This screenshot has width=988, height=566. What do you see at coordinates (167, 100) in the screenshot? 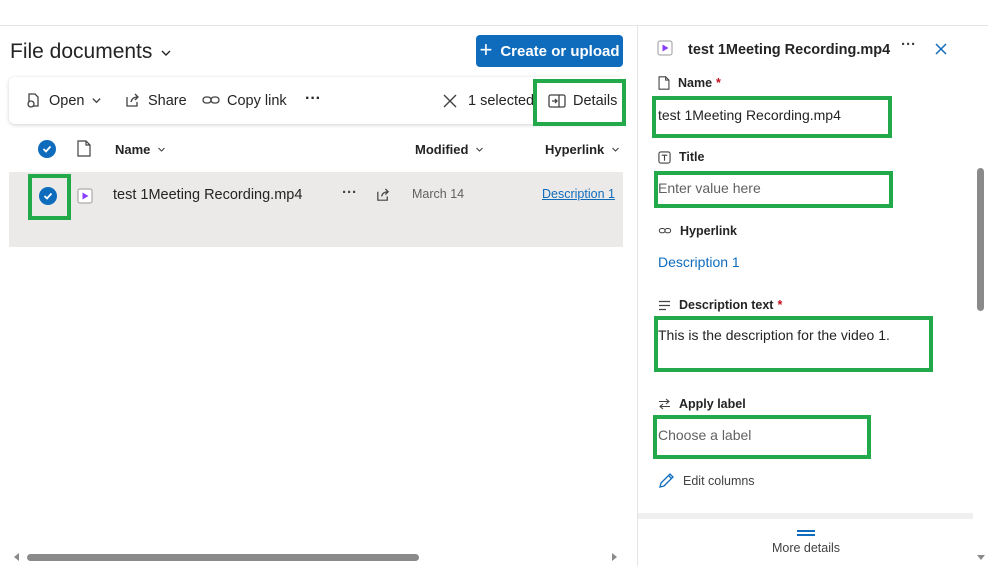
I see `share-label: Share` at bounding box center [167, 100].